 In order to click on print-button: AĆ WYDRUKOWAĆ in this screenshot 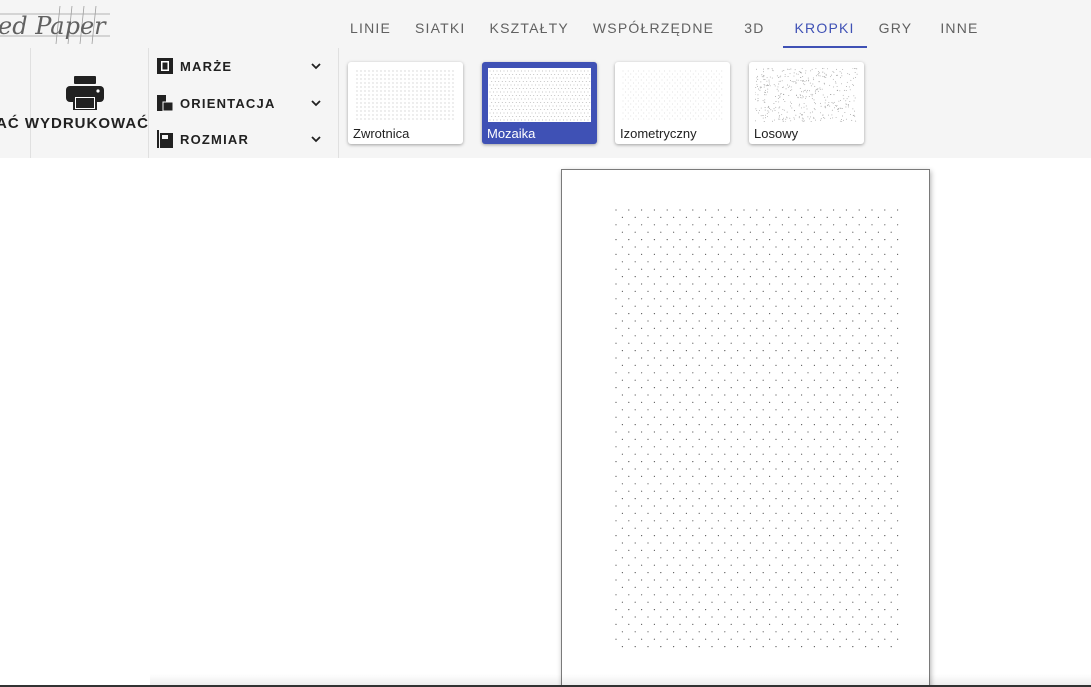, I will do `click(74, 103)`.